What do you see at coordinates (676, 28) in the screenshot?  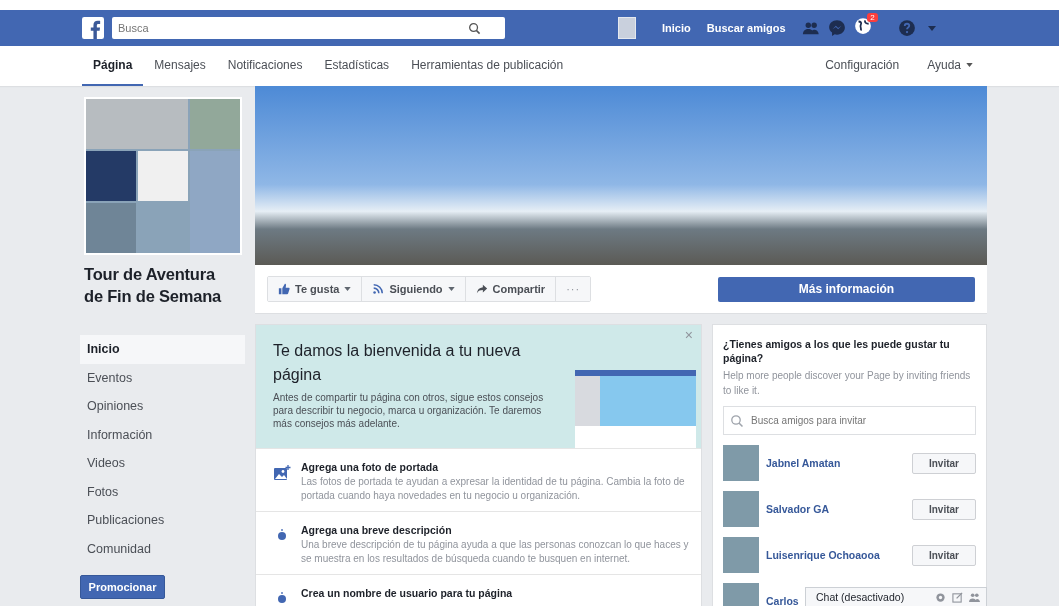 I see `header-link: Inicio` at bounding box center [676, 28].